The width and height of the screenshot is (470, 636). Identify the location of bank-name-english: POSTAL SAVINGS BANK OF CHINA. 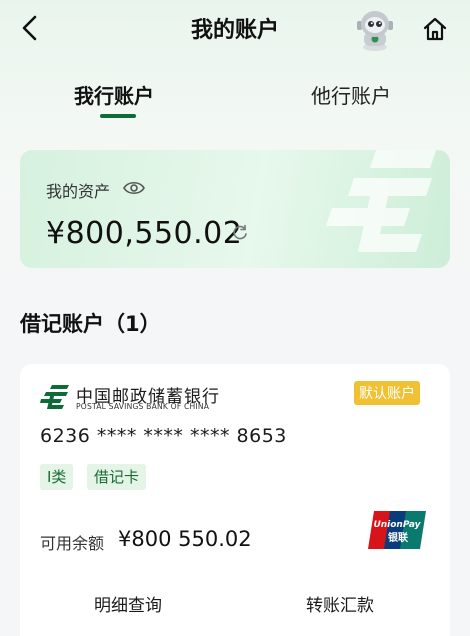
(143, 406).